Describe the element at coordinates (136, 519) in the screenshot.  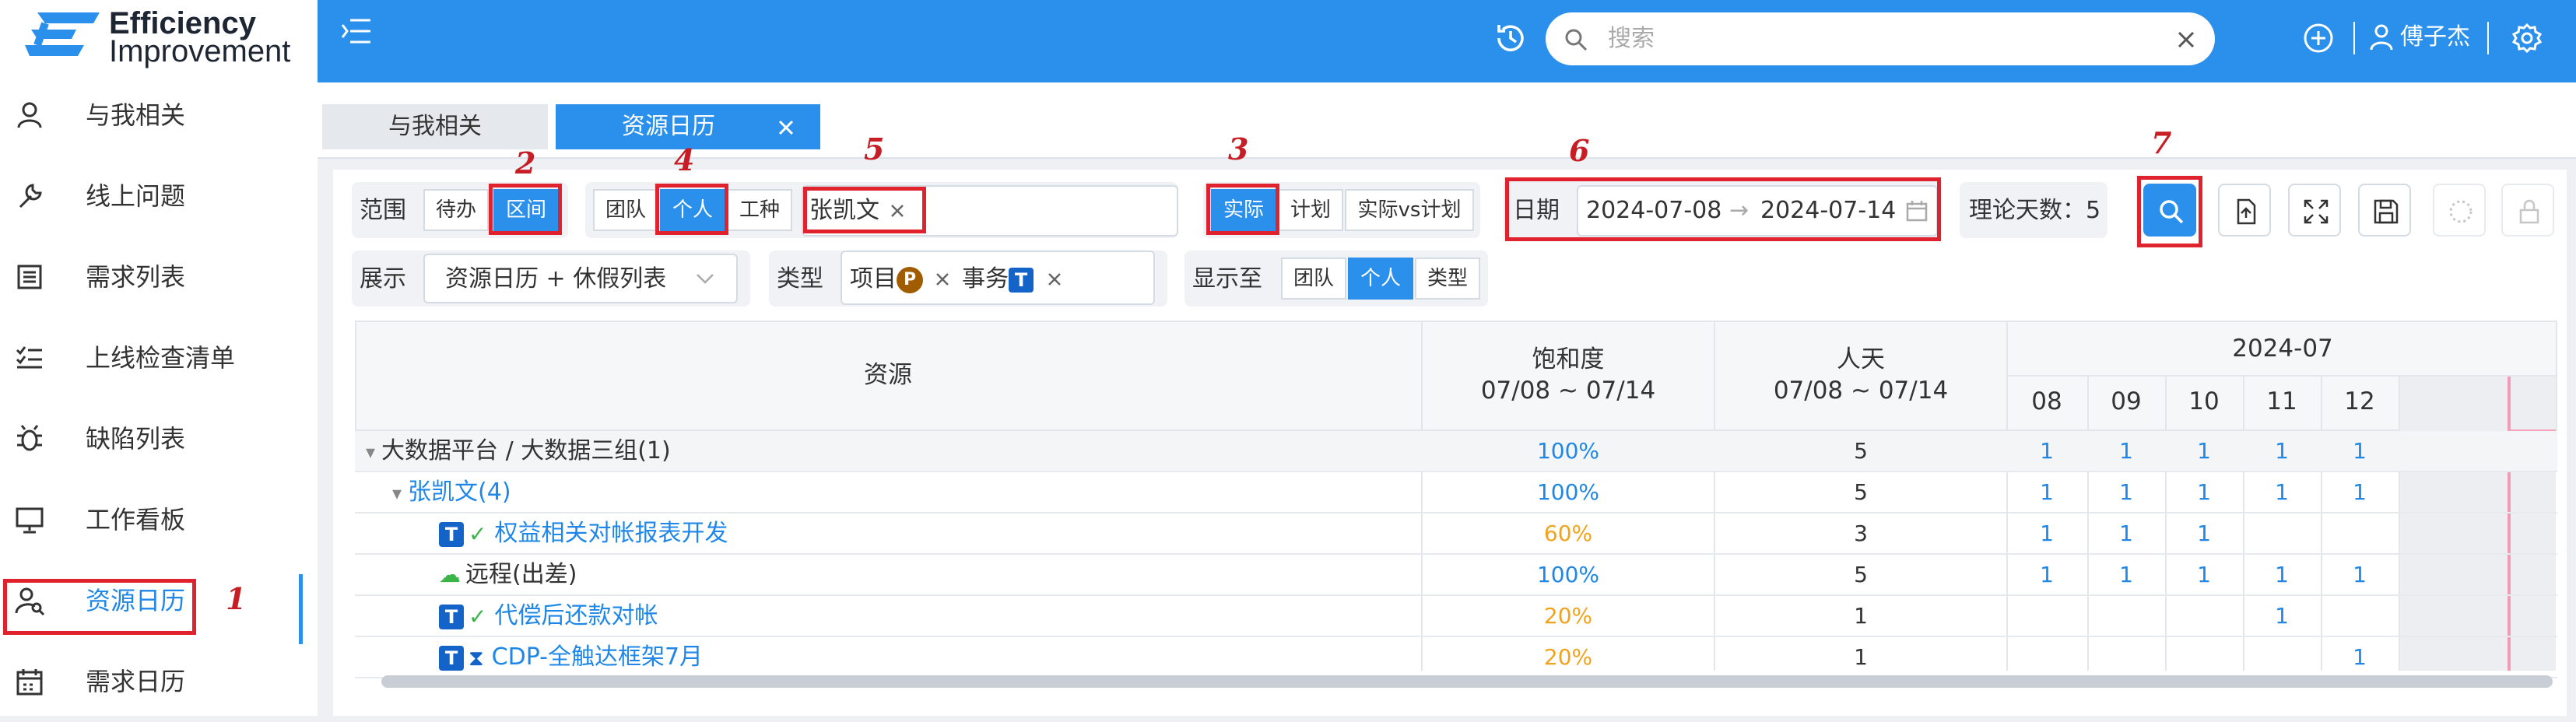
I see `sidebar-item-label: 工作看板` at that location.